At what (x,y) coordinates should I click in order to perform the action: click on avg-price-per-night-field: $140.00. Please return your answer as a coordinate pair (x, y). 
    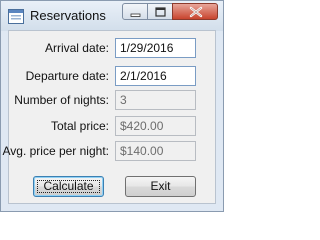
    Looking at the image, I should click on (155, 151).